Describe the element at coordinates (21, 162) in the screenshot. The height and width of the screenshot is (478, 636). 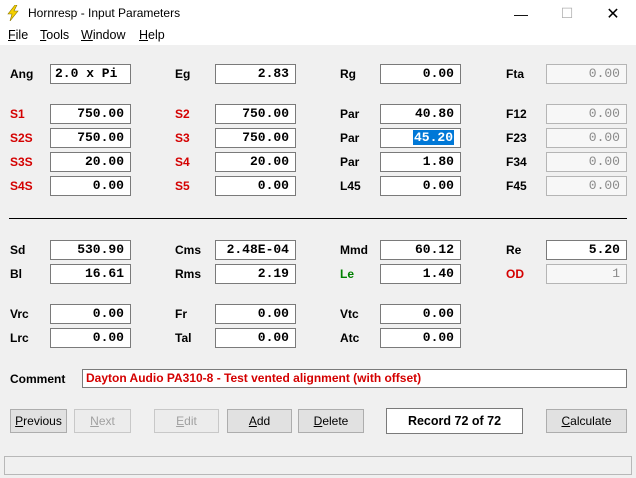
I see `label-s3s: S3S` at that location.